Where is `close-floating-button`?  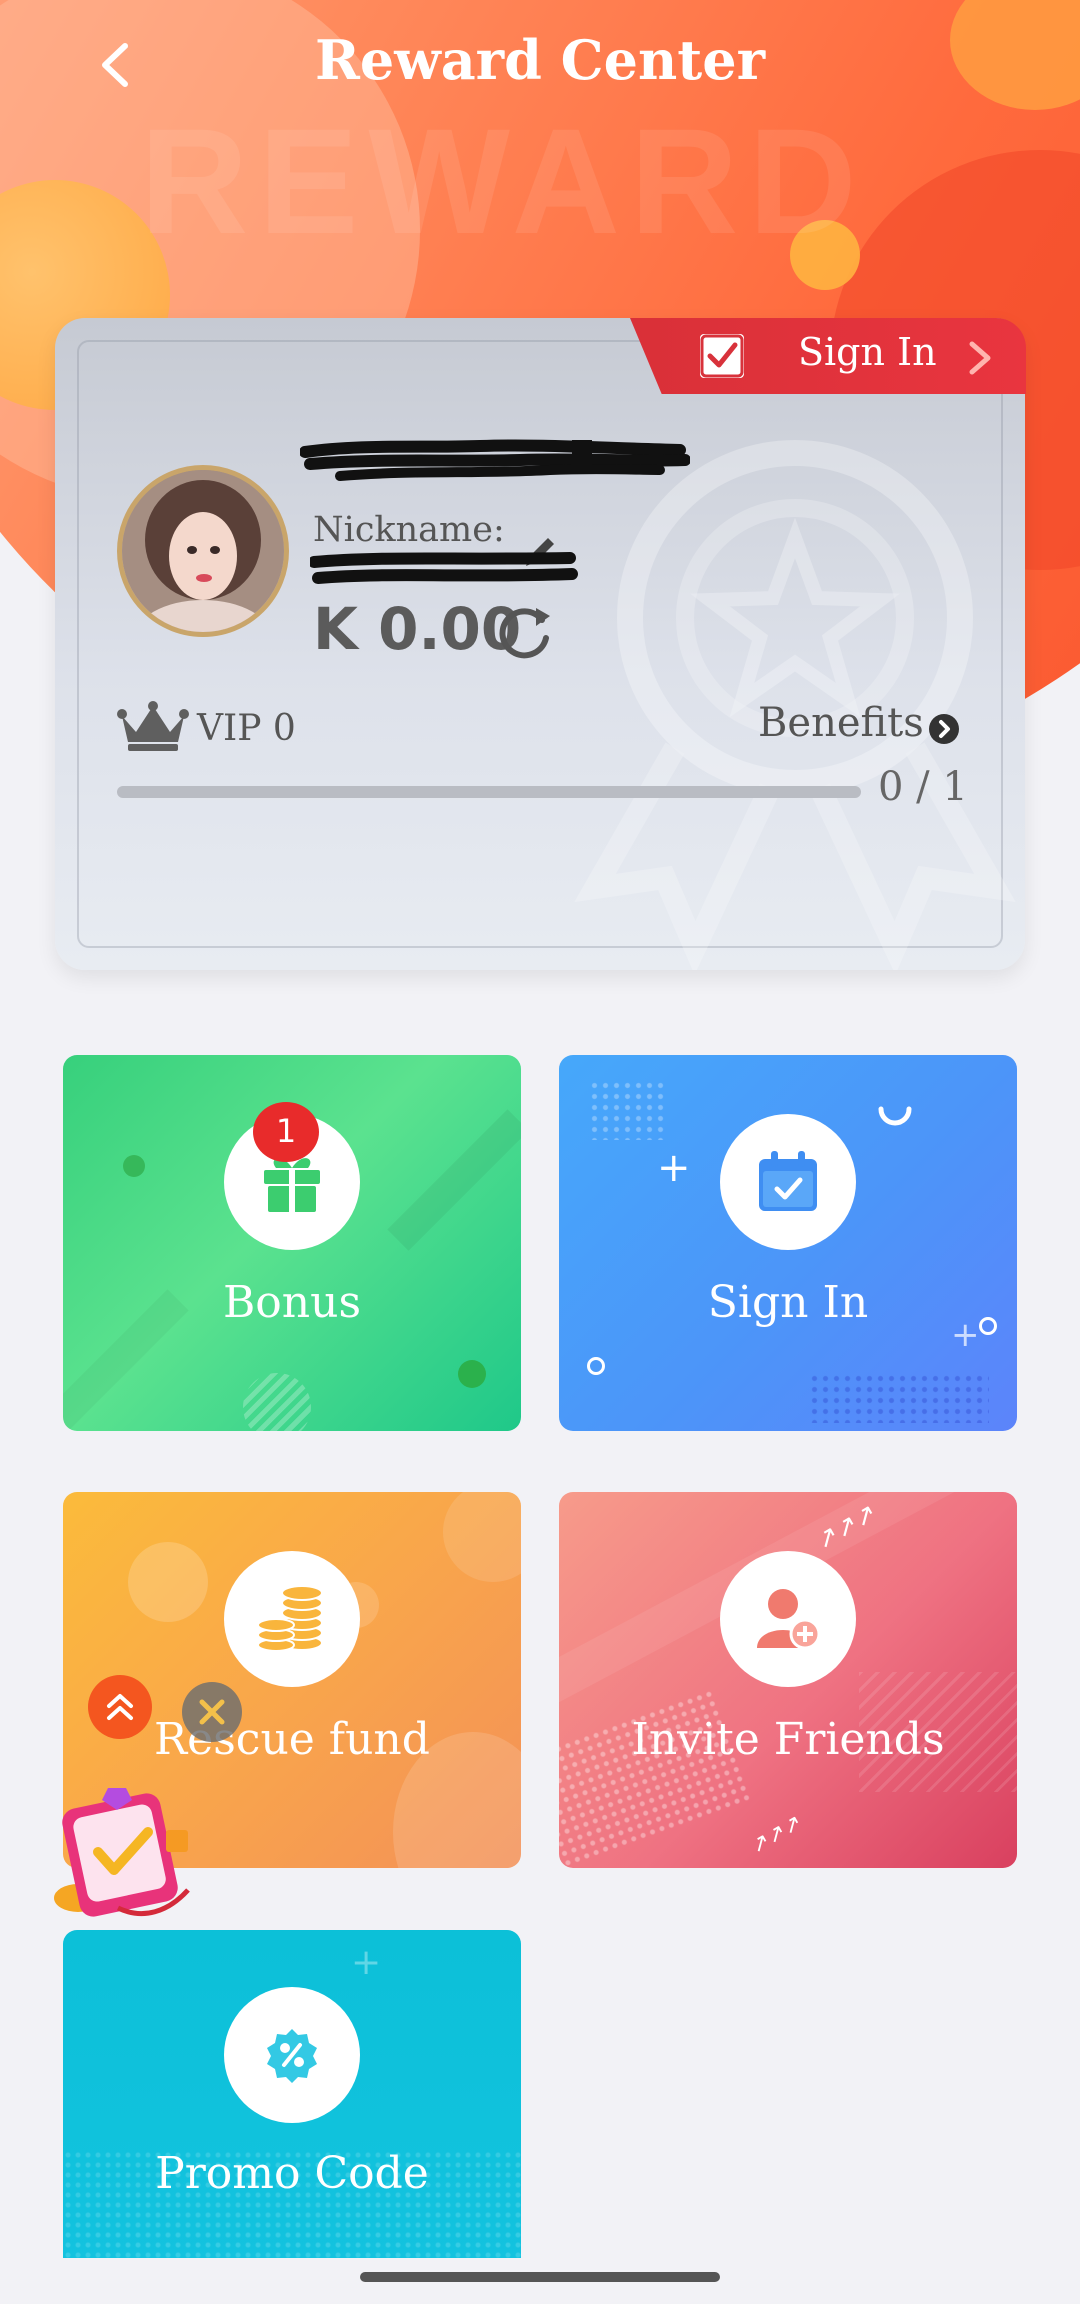 close-floating-button is located at coordinates (212, 1712).